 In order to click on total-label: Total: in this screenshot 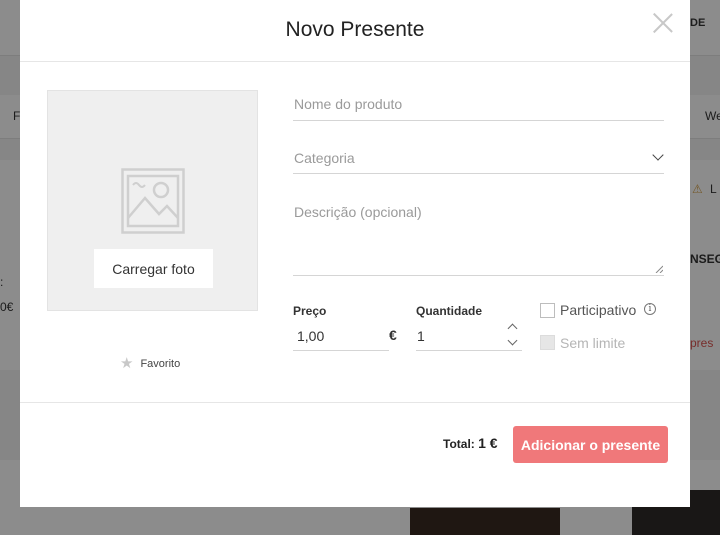, I will do `click(459, 444)`.